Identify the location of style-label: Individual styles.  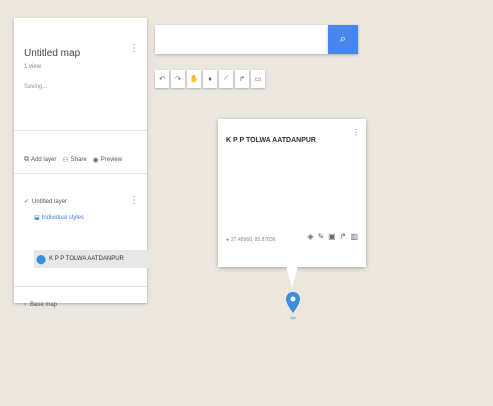
(63, 217).